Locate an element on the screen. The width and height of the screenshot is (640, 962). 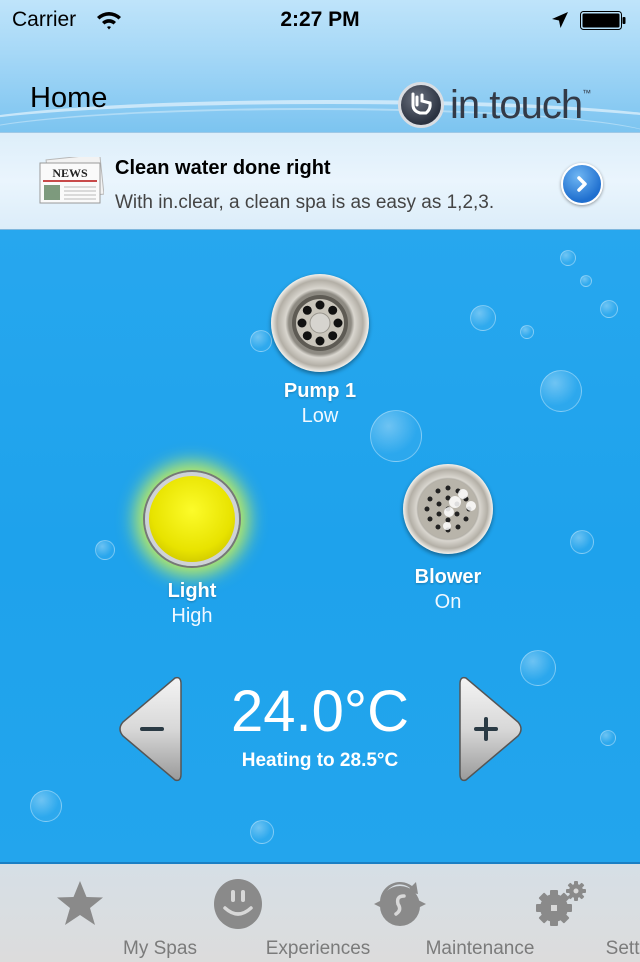
trademark: ™ is located at coordinates (587, 93).